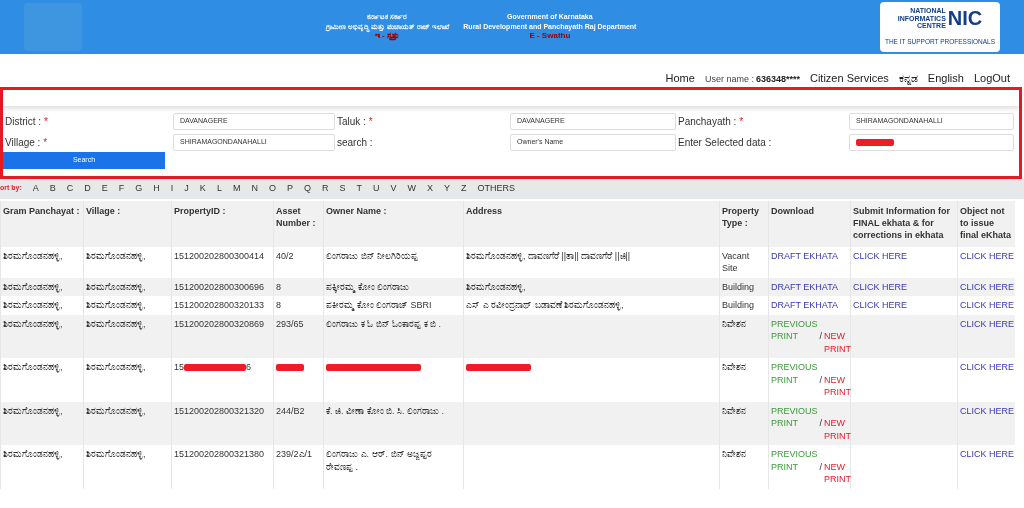 The image size is (1024, 508). What do you see at coordinates (447, 188) in the screenshot?
I see `sort-letter-link: Y` at bounding box center [447, 188].